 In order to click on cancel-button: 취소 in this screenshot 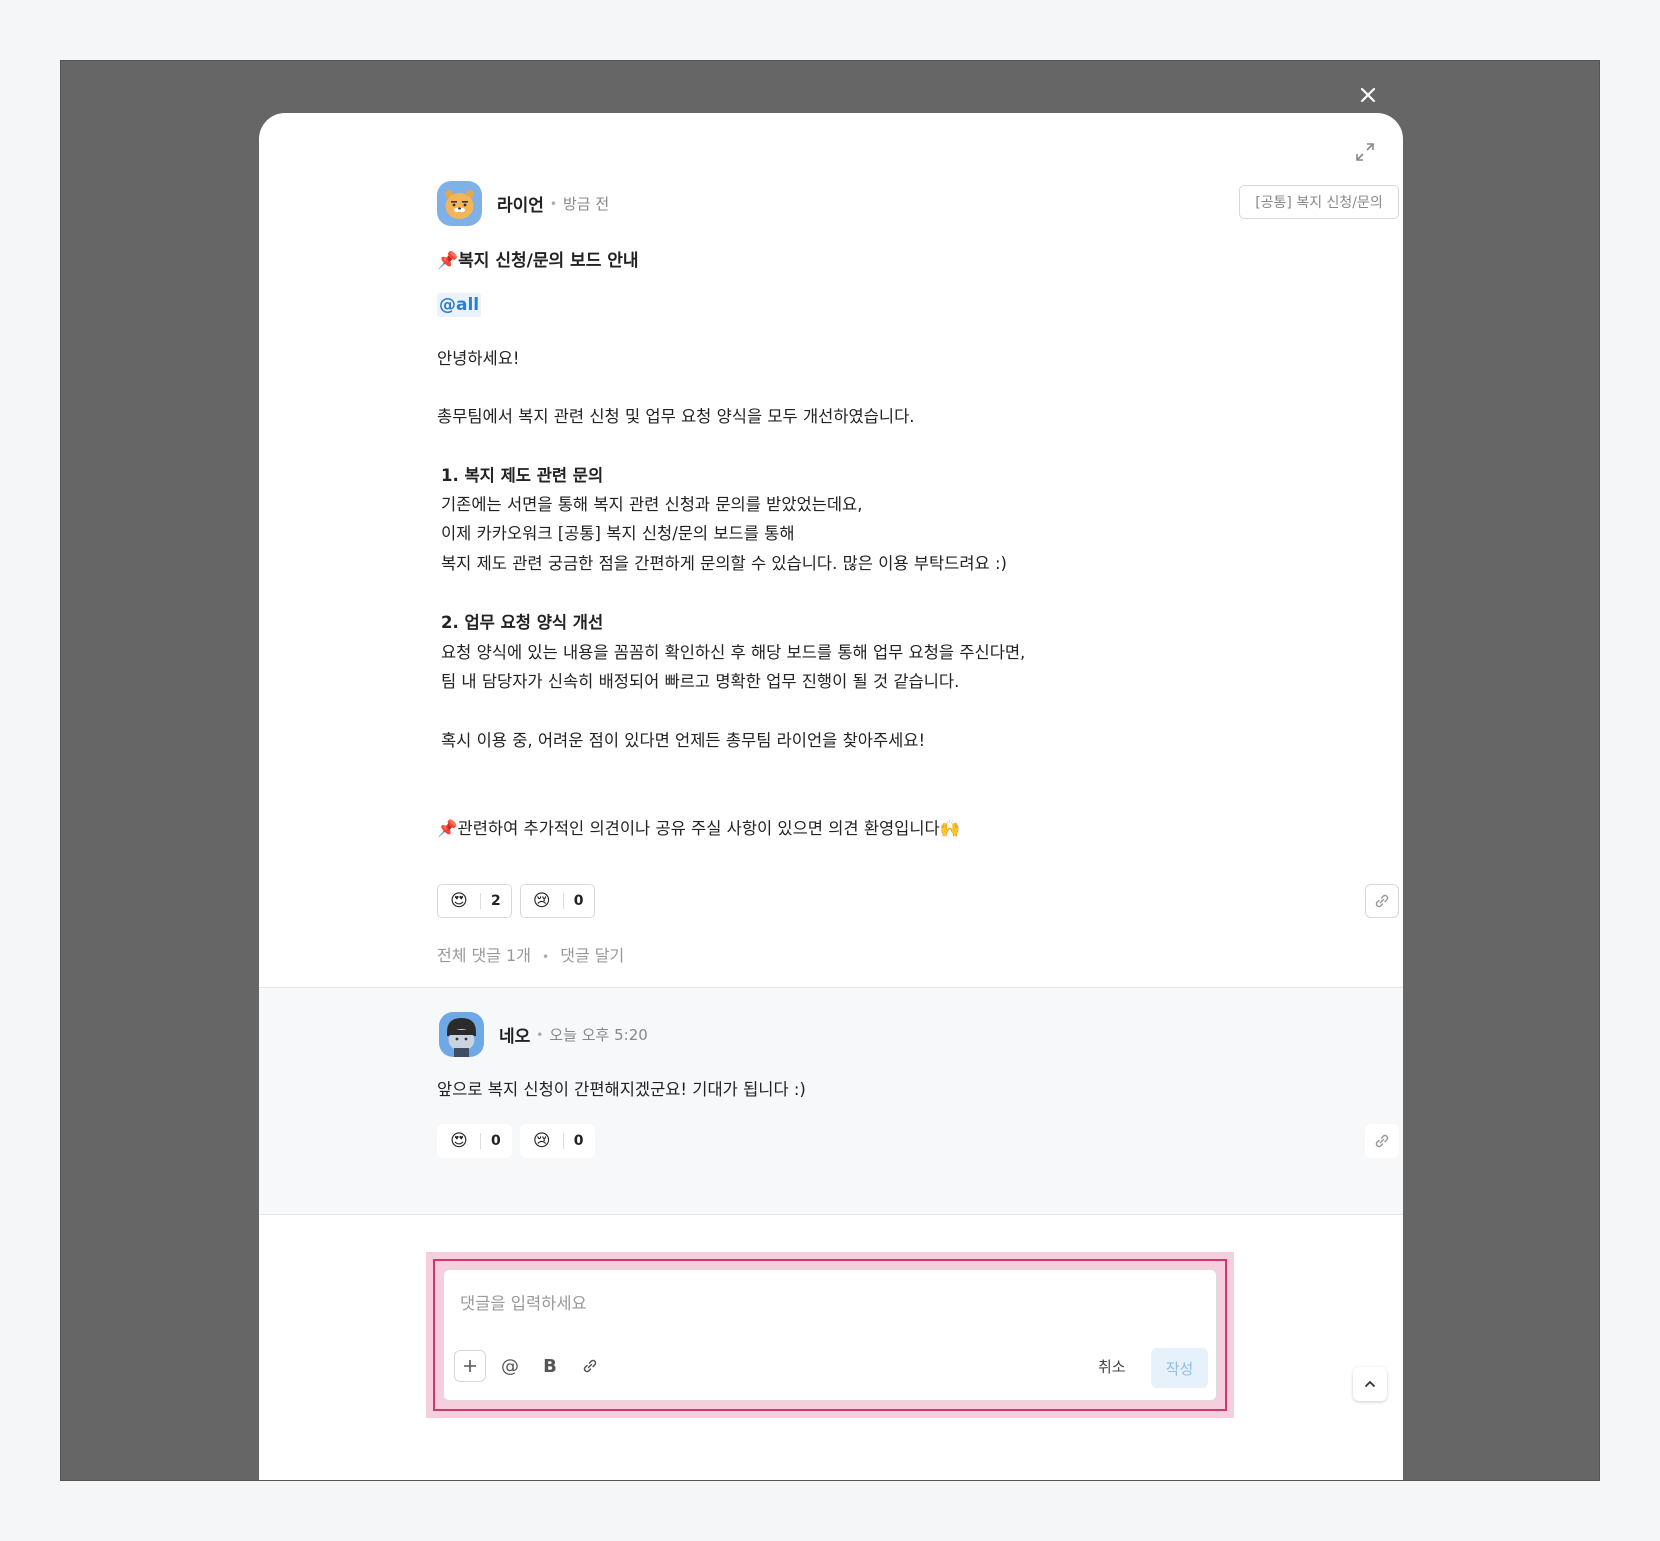, I will do `click(1112, 1367)`.